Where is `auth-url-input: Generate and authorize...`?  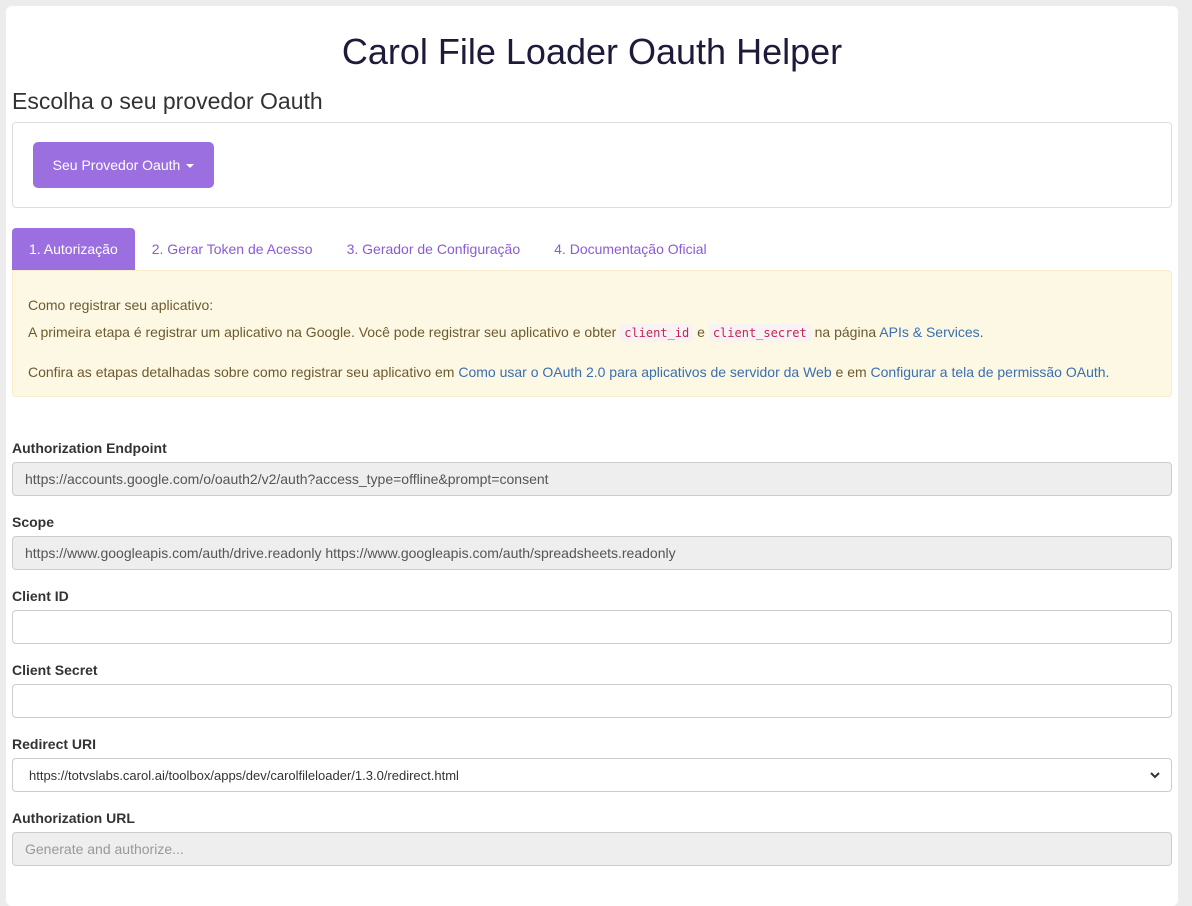 auth-url-input: Generate and authorize... is located at coordinates (592, 849).